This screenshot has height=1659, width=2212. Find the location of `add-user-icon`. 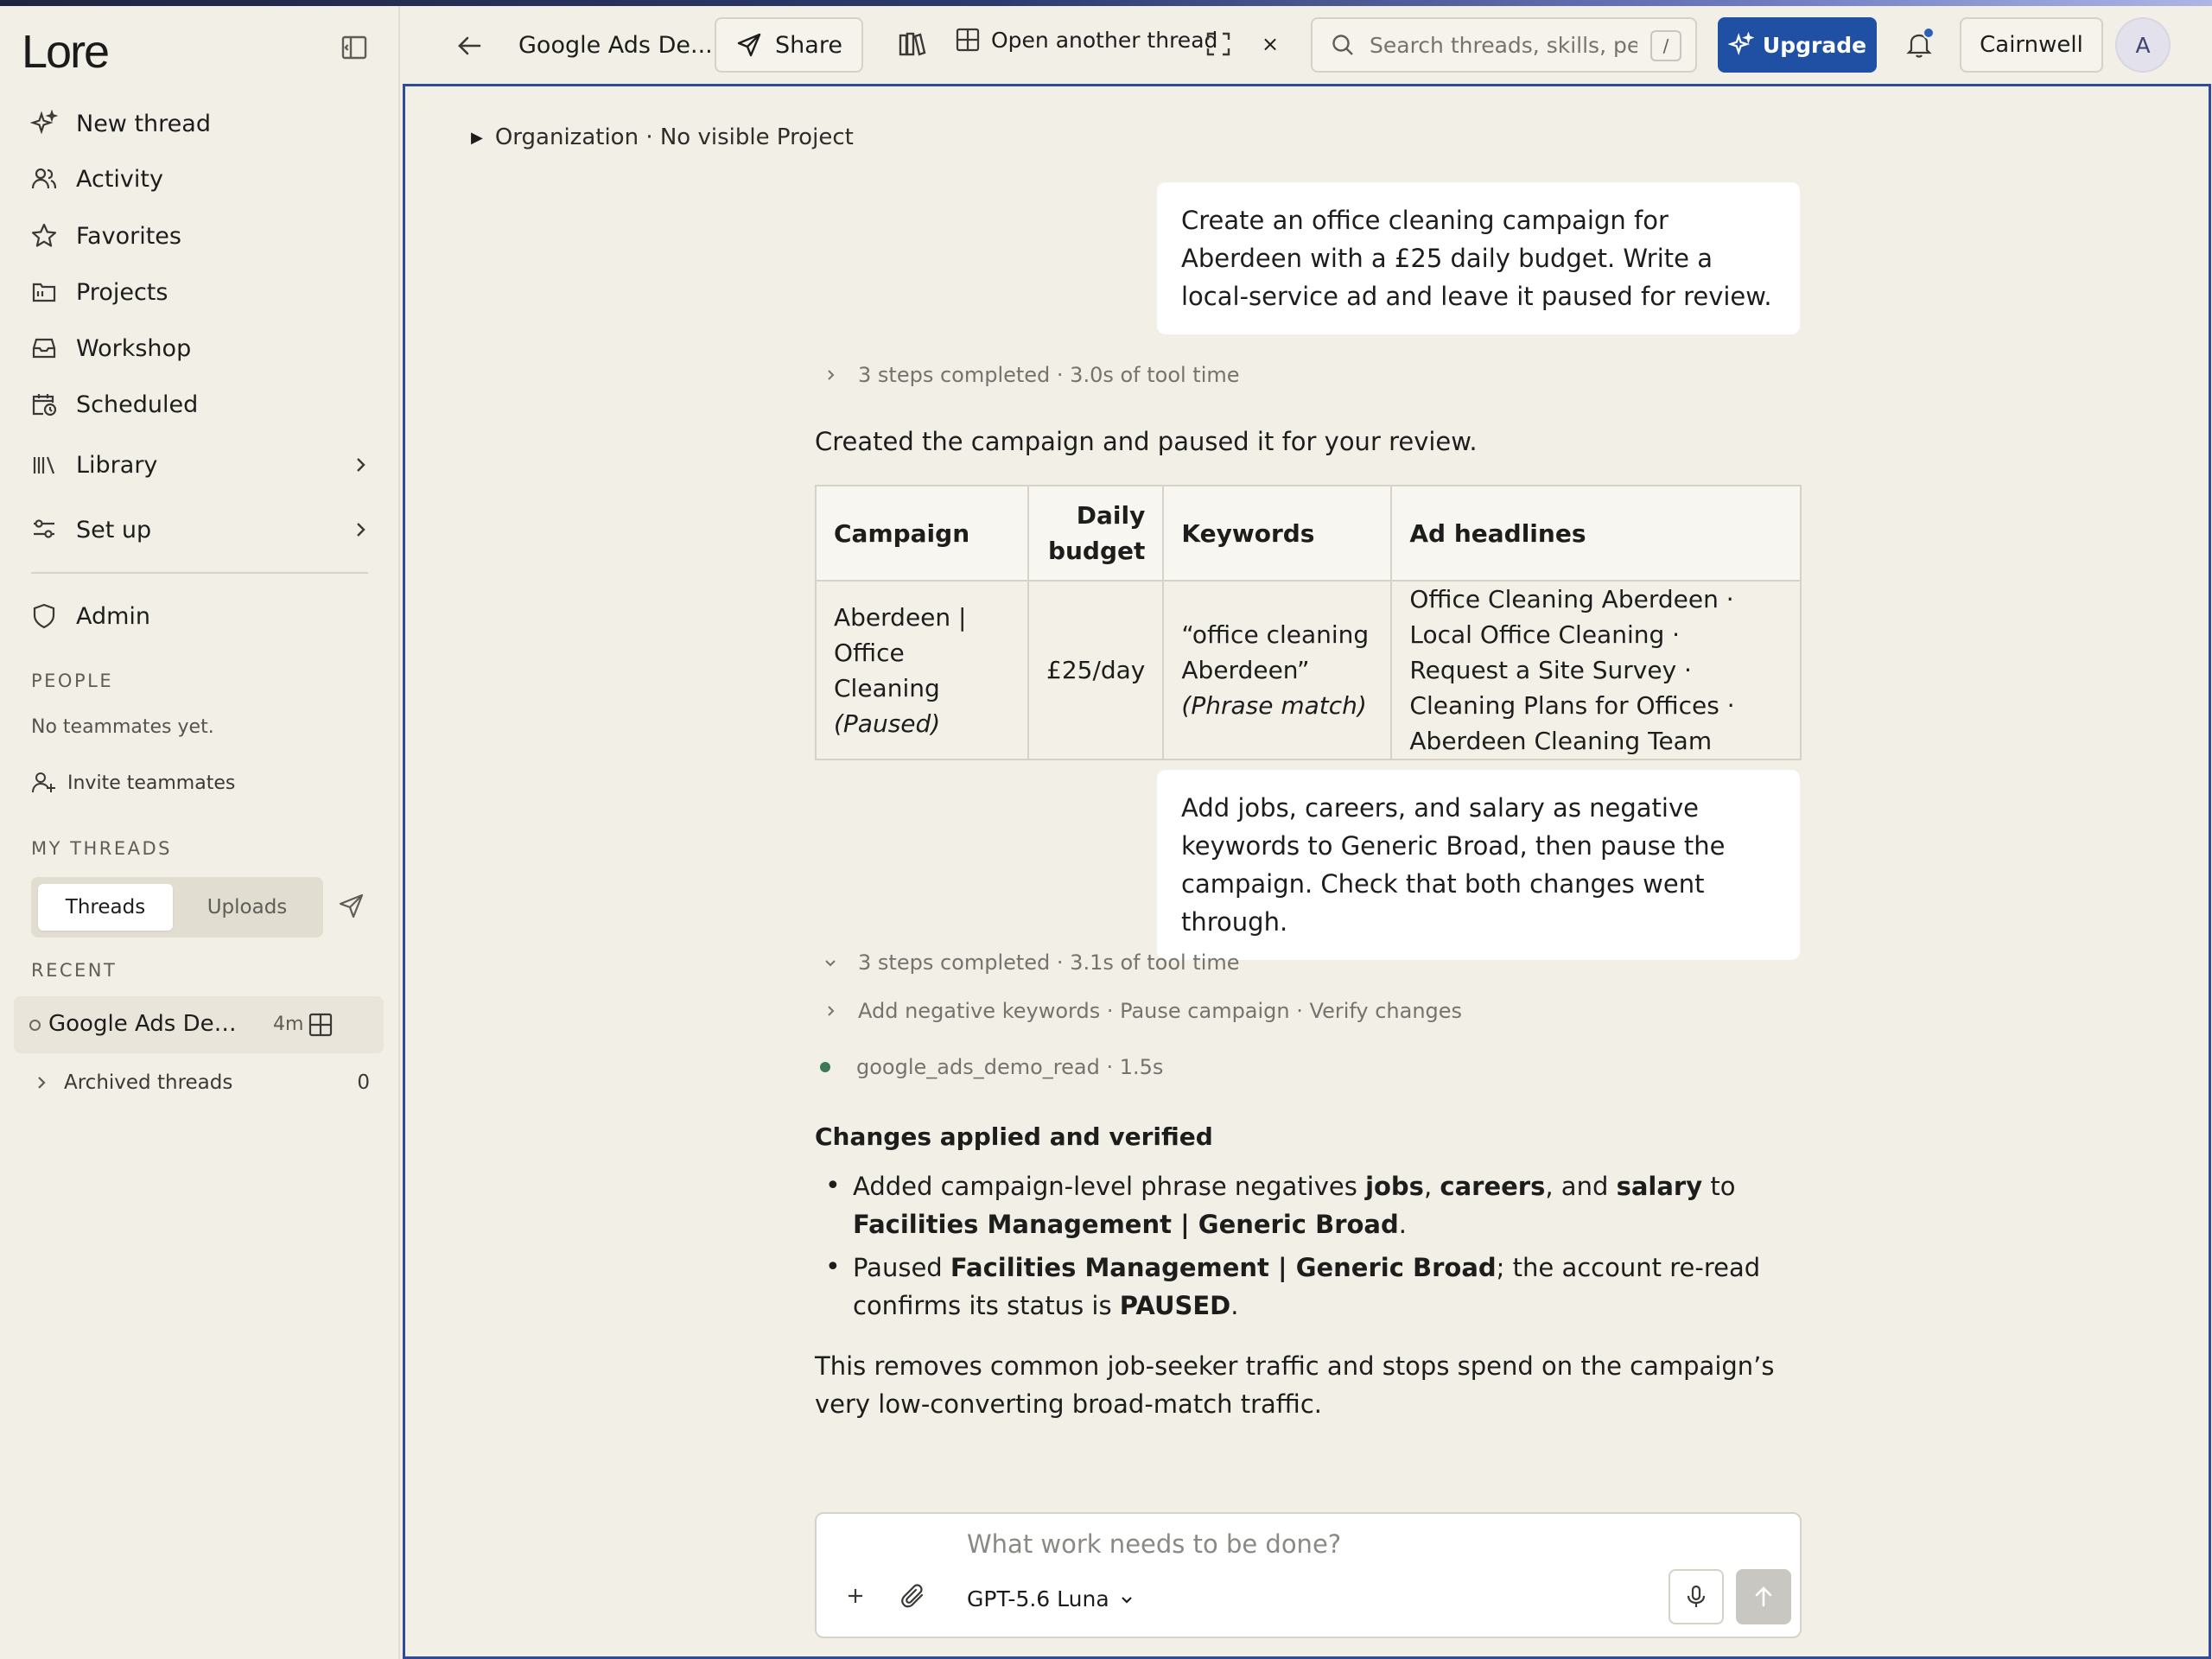

add-user-icon is located at coordinates (43, 782).